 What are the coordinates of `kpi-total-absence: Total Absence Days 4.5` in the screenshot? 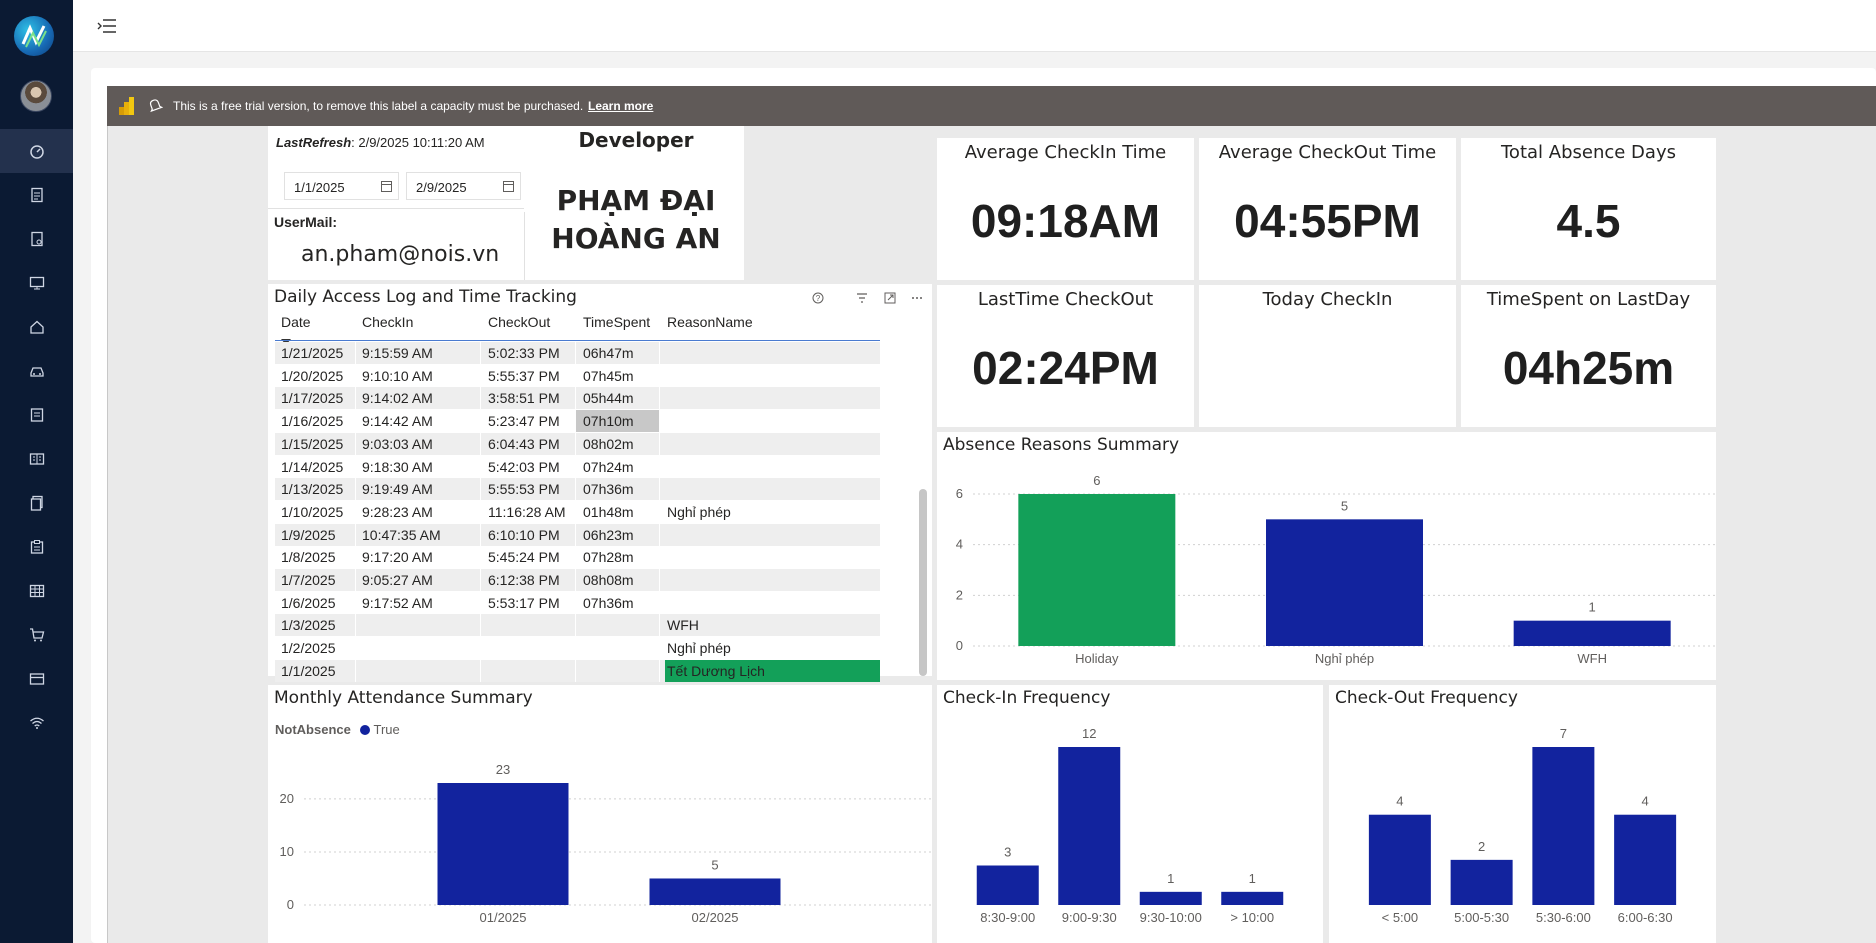 It's located at (1588, 209).